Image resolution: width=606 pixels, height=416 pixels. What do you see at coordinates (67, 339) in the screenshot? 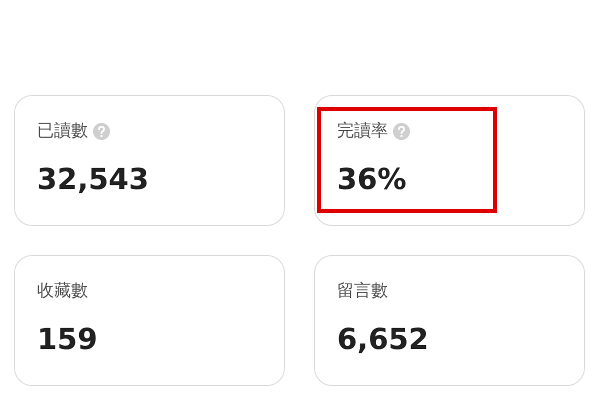
I see `stat-value: 159` at bounding box center [67, 339].